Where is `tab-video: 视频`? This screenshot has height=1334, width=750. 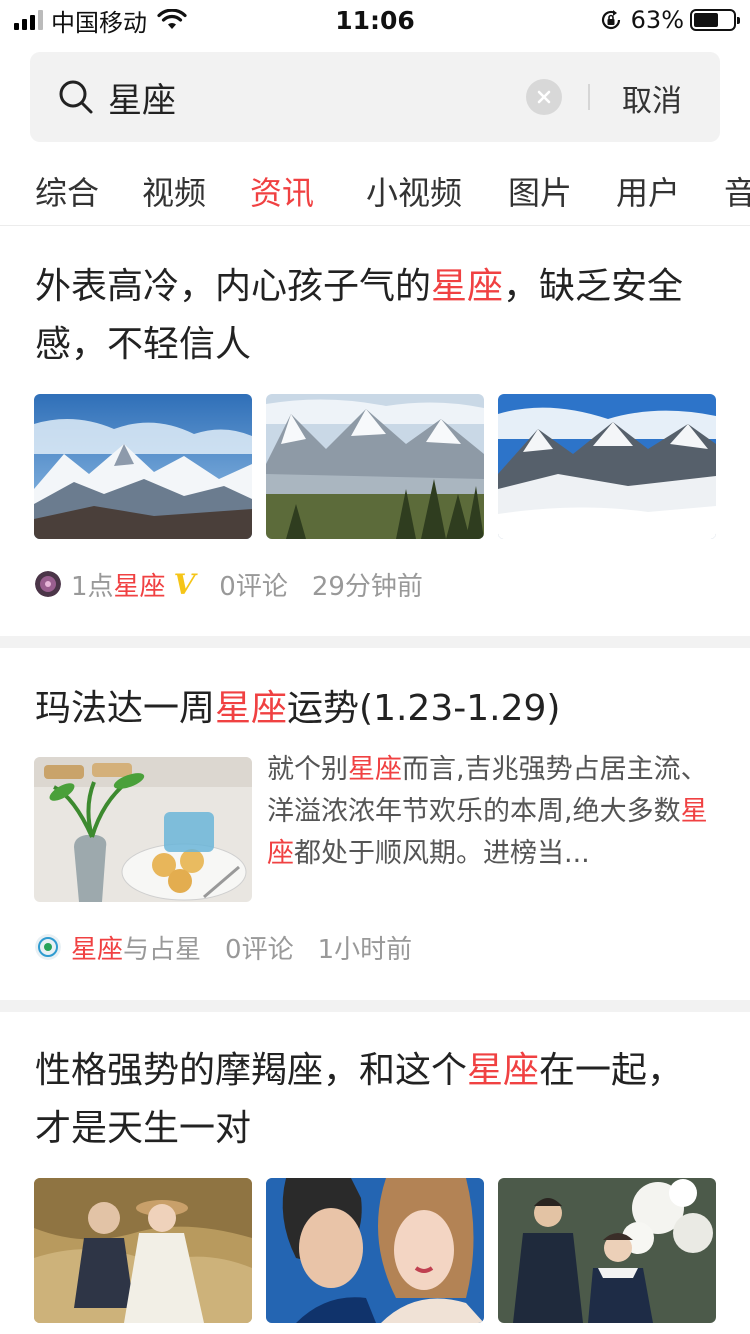 tab-video: 视频 is located at coordinates (174, 191).